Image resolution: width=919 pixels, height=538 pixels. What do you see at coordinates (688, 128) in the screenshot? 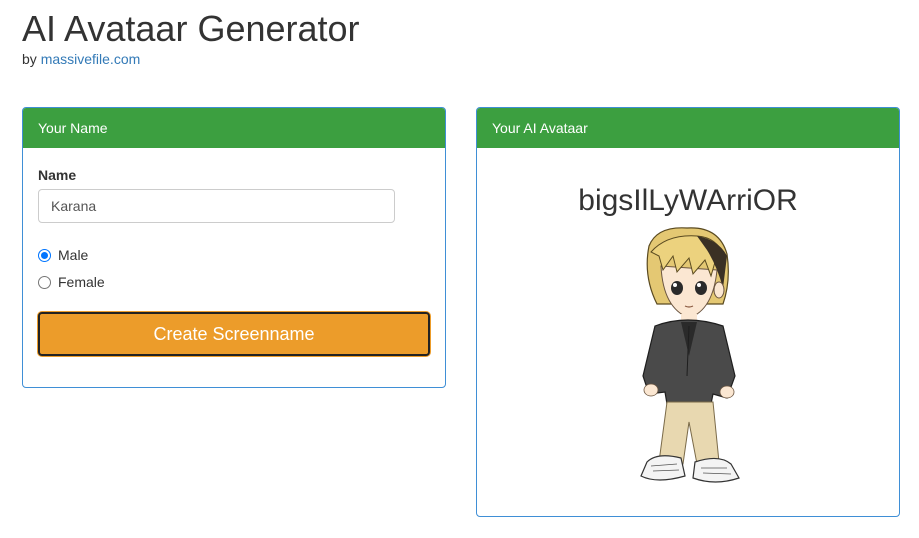
I see `avatar-panel-heading: Your AI Avataar` at bounding box center [688, 128].